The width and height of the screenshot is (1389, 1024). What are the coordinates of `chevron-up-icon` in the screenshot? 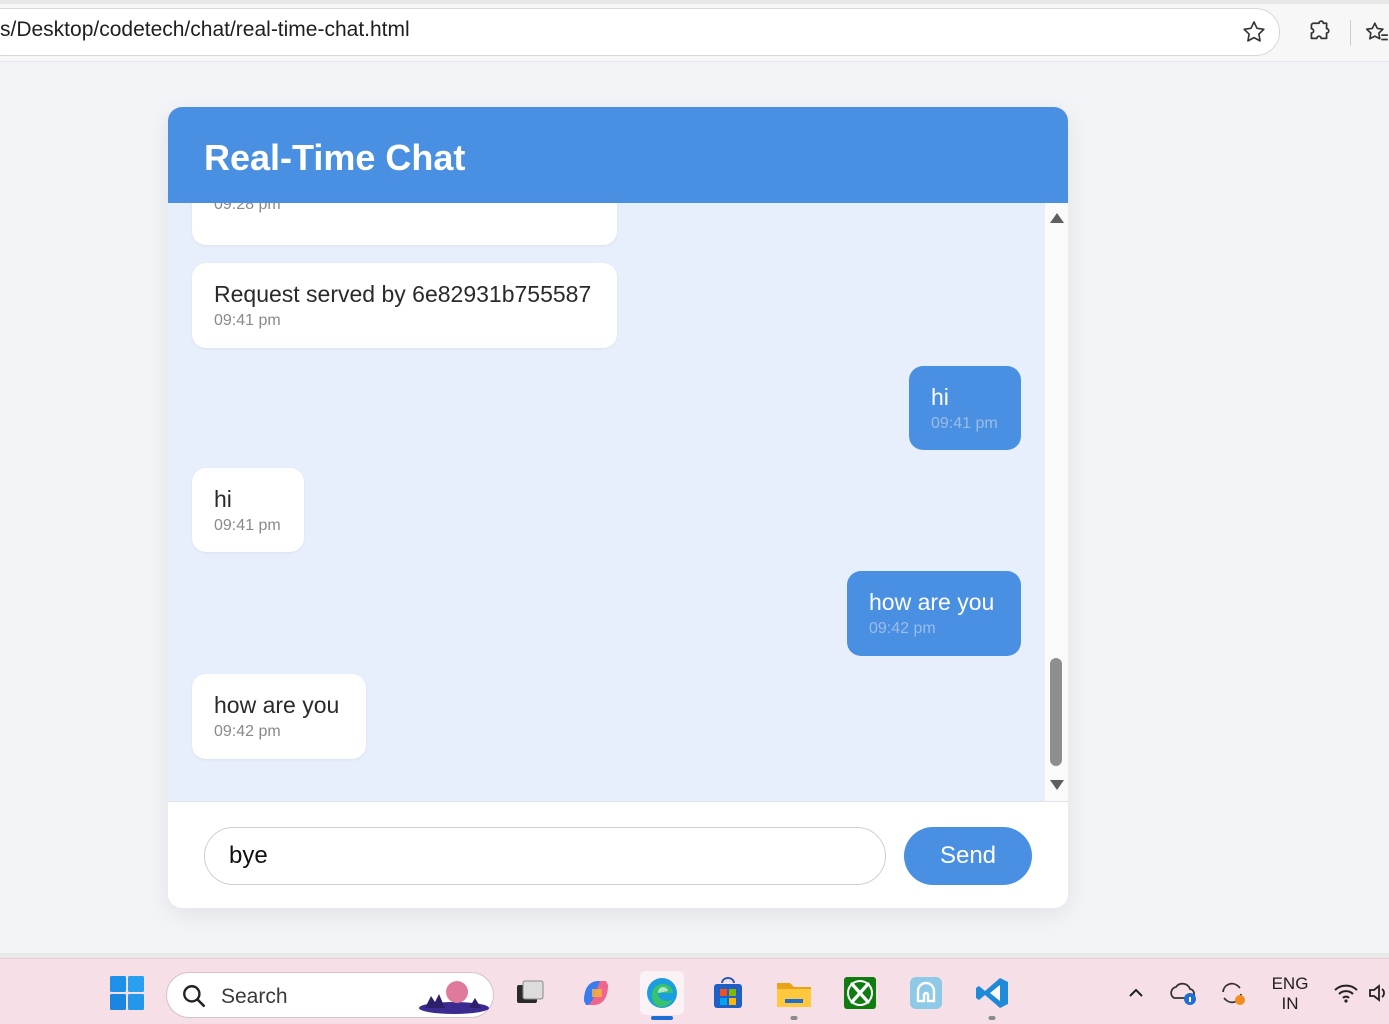 It's located at (1136, 993).